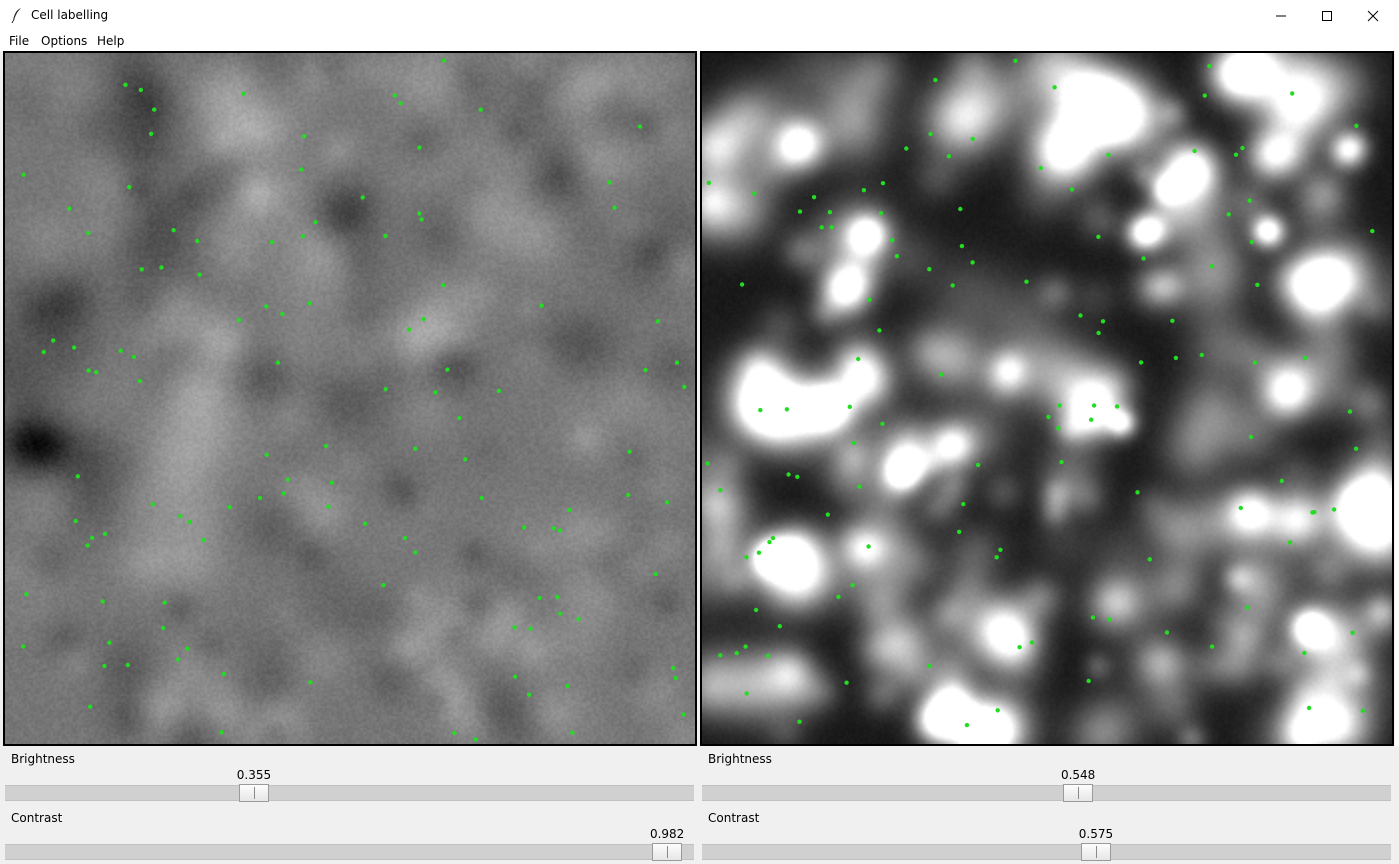  What do you see at coordinates (1046, 793) in the screenshot?
I see `right-brightness-slider` at bounding box center [1046, 793].